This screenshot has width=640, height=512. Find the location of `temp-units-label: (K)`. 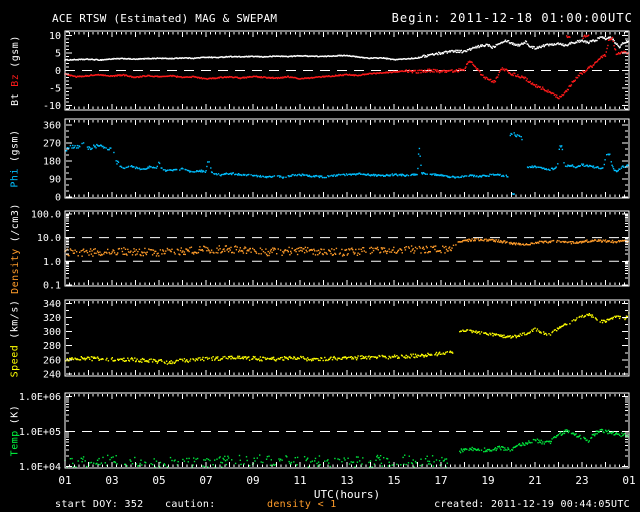

temp-units-label: (K) is located at coordinates (15, 414).